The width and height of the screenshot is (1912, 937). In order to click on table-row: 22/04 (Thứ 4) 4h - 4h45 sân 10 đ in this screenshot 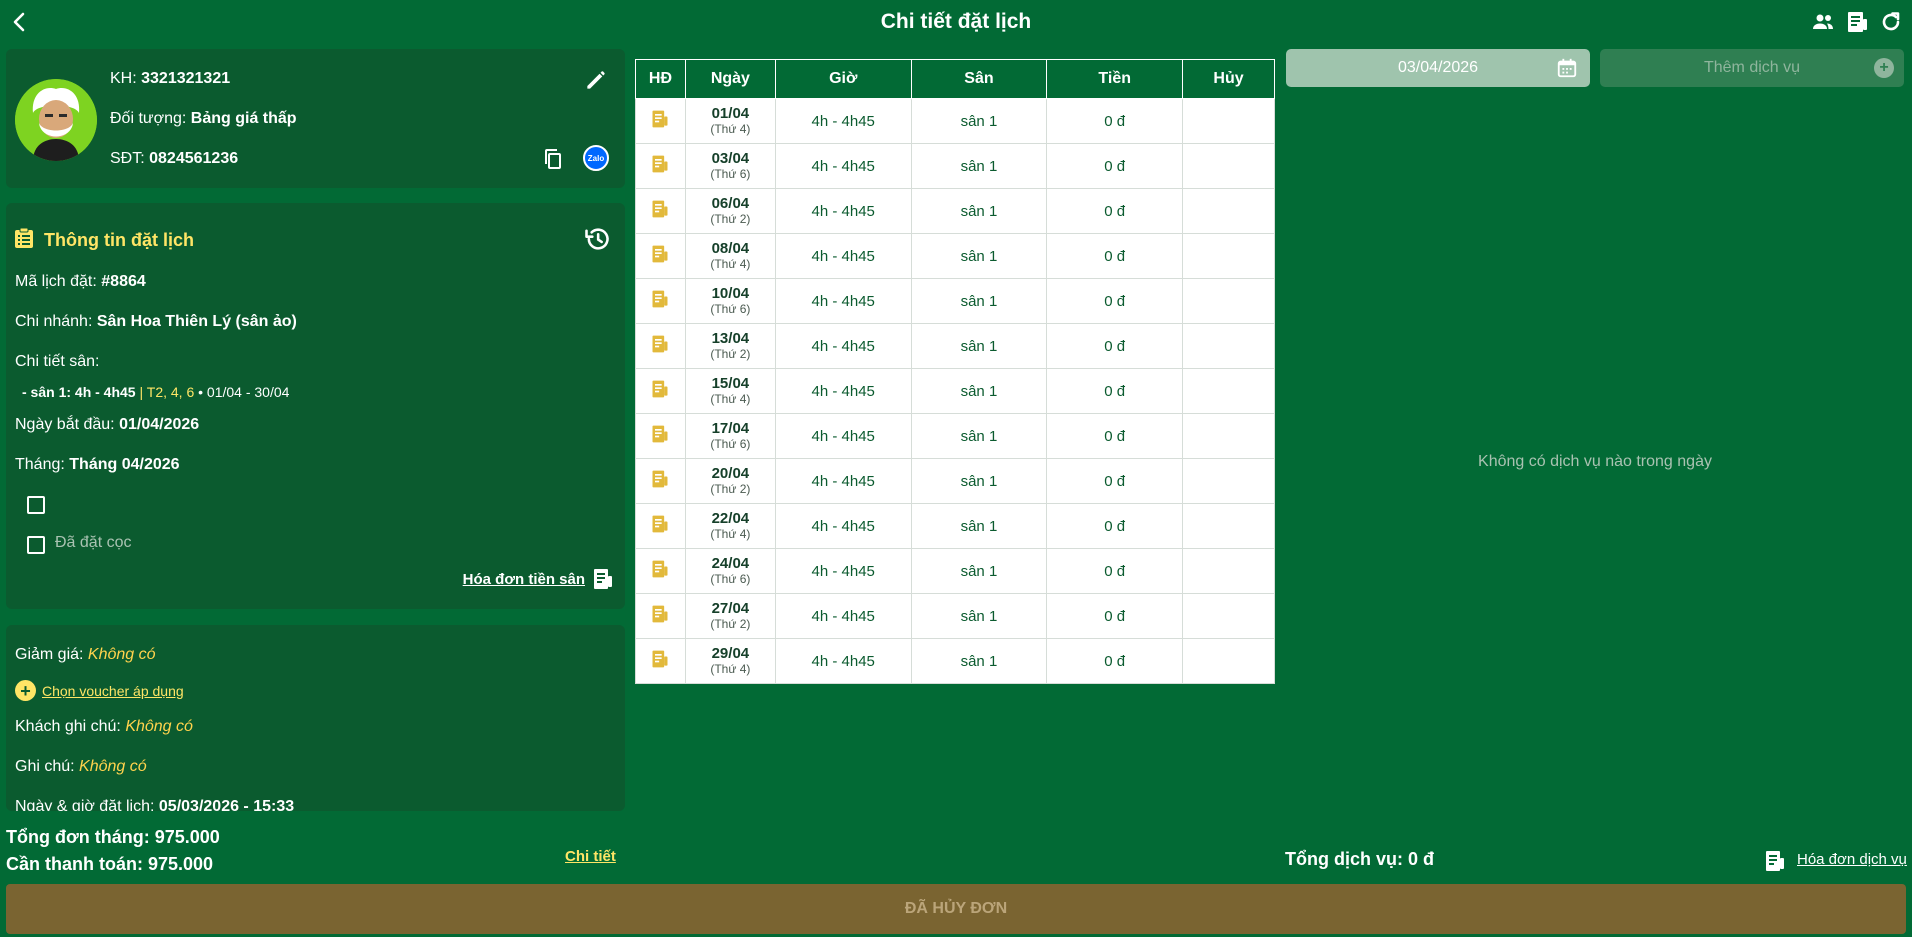, I will do `click(955, 526)`.